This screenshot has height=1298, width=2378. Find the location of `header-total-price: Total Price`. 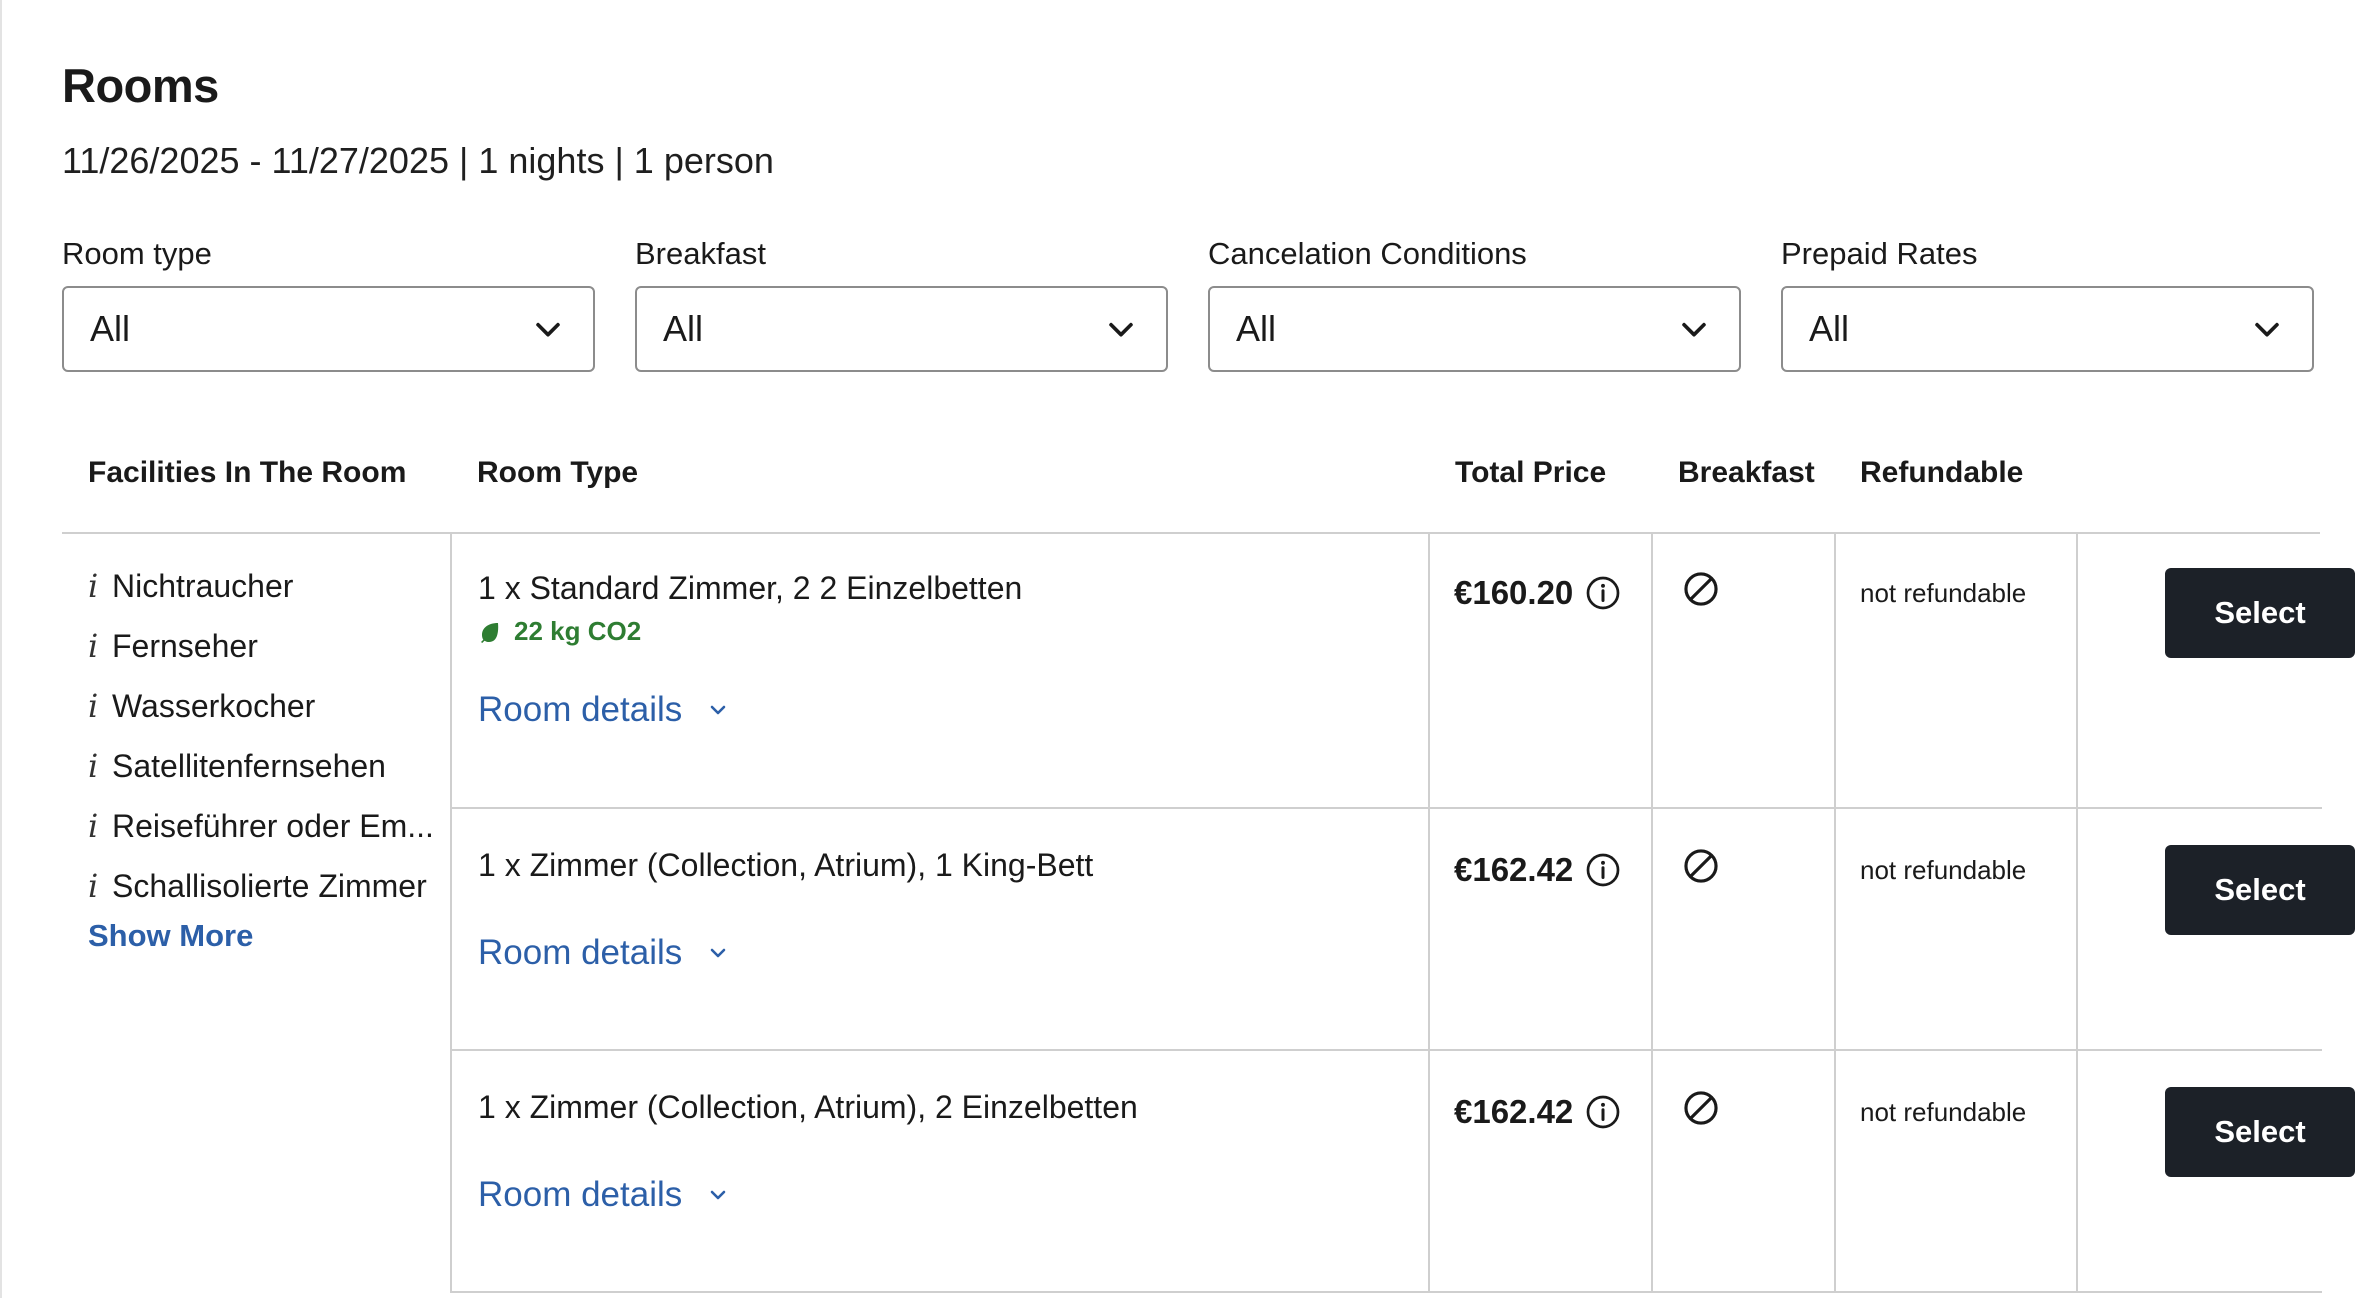

header-total-price: Total Price is located at coordinates (1531, 472).